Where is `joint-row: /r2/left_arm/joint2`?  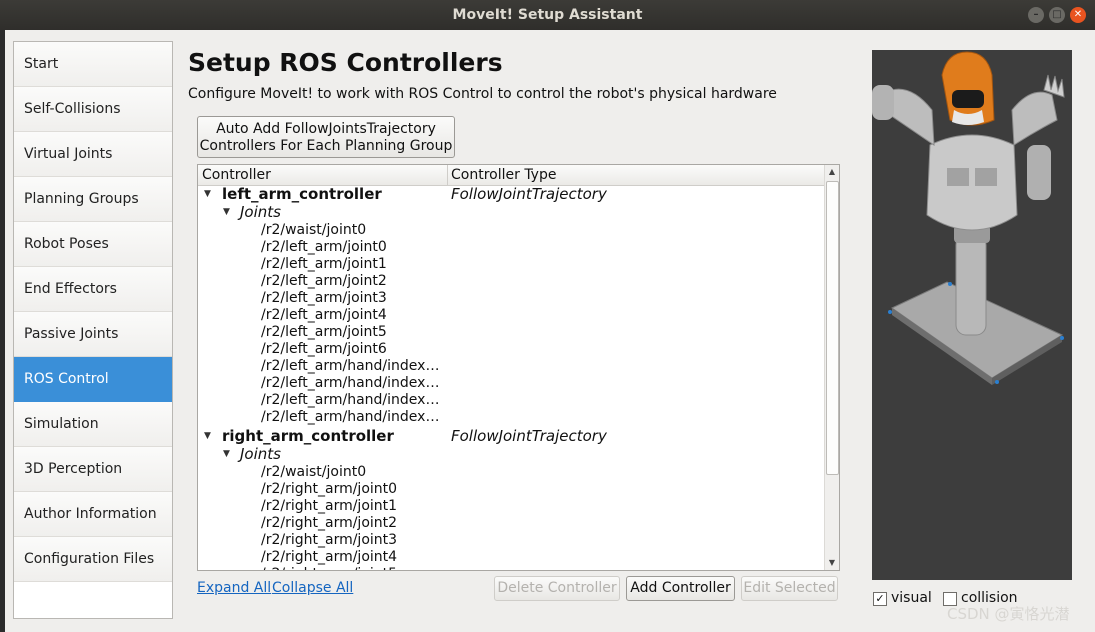 joint-row: /r2/left_arm/joint2 is located at coordinates (511, 281).